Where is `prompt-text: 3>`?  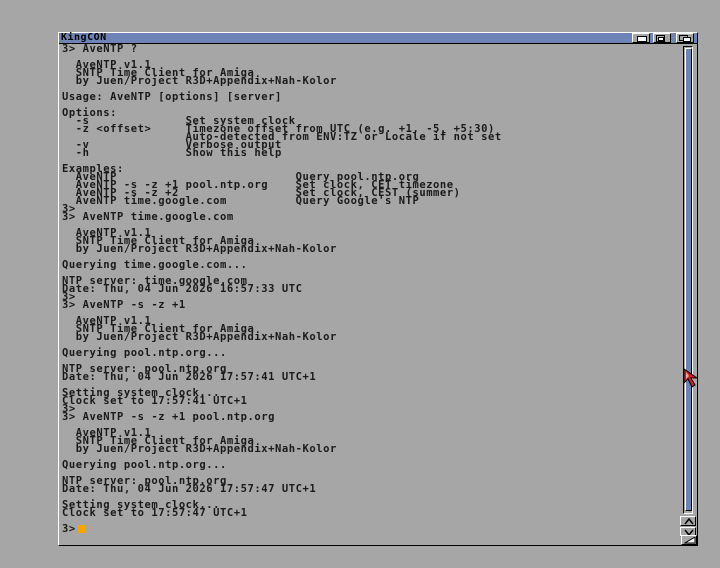 prompt-text: 3> is located at coordinates (69, 529).